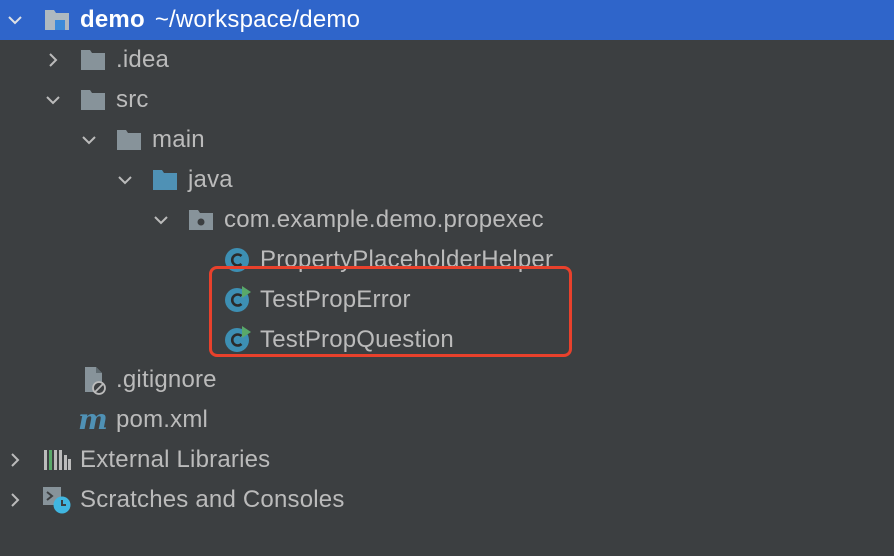 This screenshot has width=894, height=556. What do you see at coordinates (57, 460) in the screenshot?
I see `libraries-icon` at bounding box center [57, 460].